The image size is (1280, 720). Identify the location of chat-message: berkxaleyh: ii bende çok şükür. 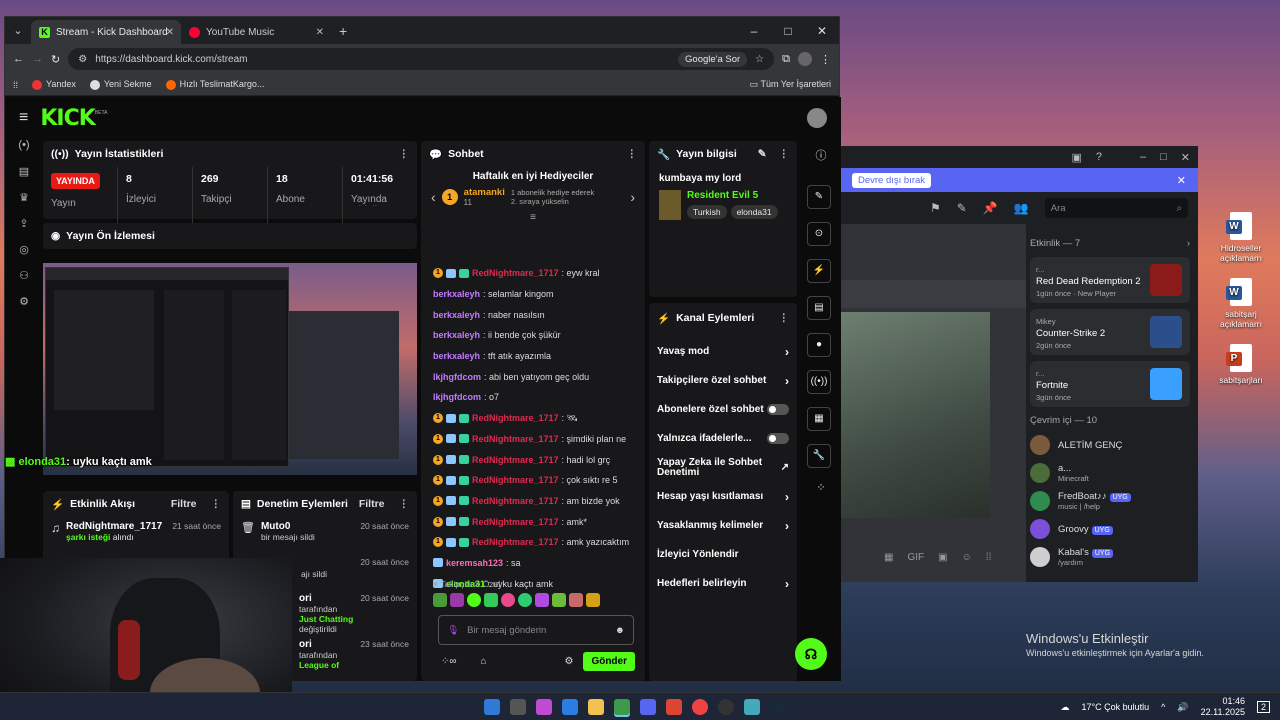
(533, 335).